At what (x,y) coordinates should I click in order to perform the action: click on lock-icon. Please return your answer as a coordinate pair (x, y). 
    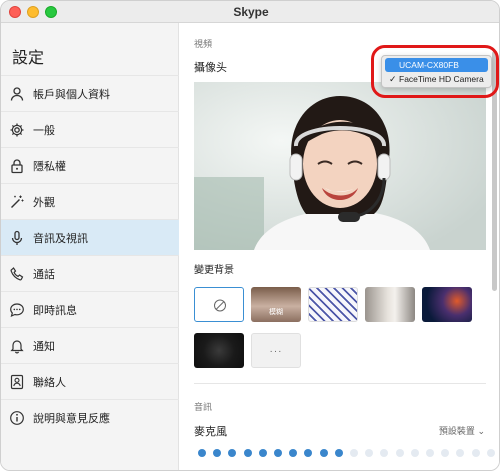
    Looking at the image, I should click on (17, 165).